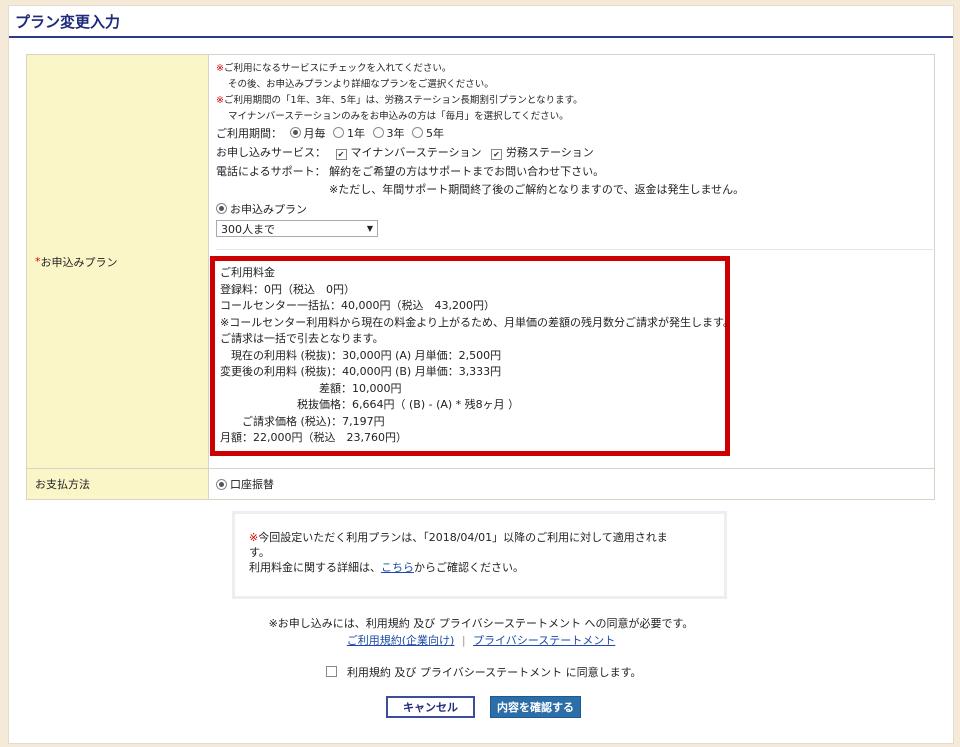 The height and width of the screenshot is (747, 960). Describe the element at coordinates (259, 552) in the screenshot. I see `notice-line: す。` at that location.